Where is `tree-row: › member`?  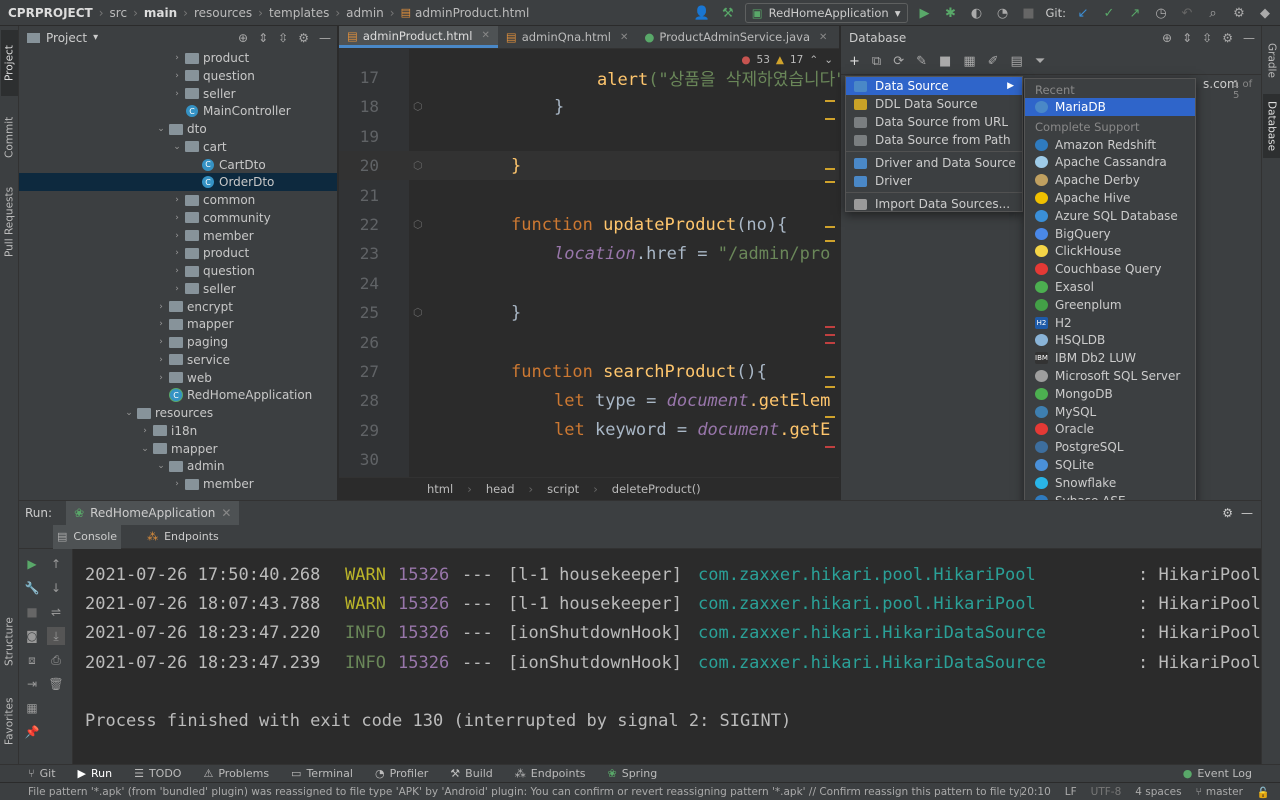
tree-row: › member is located at coordinates (178, 484).